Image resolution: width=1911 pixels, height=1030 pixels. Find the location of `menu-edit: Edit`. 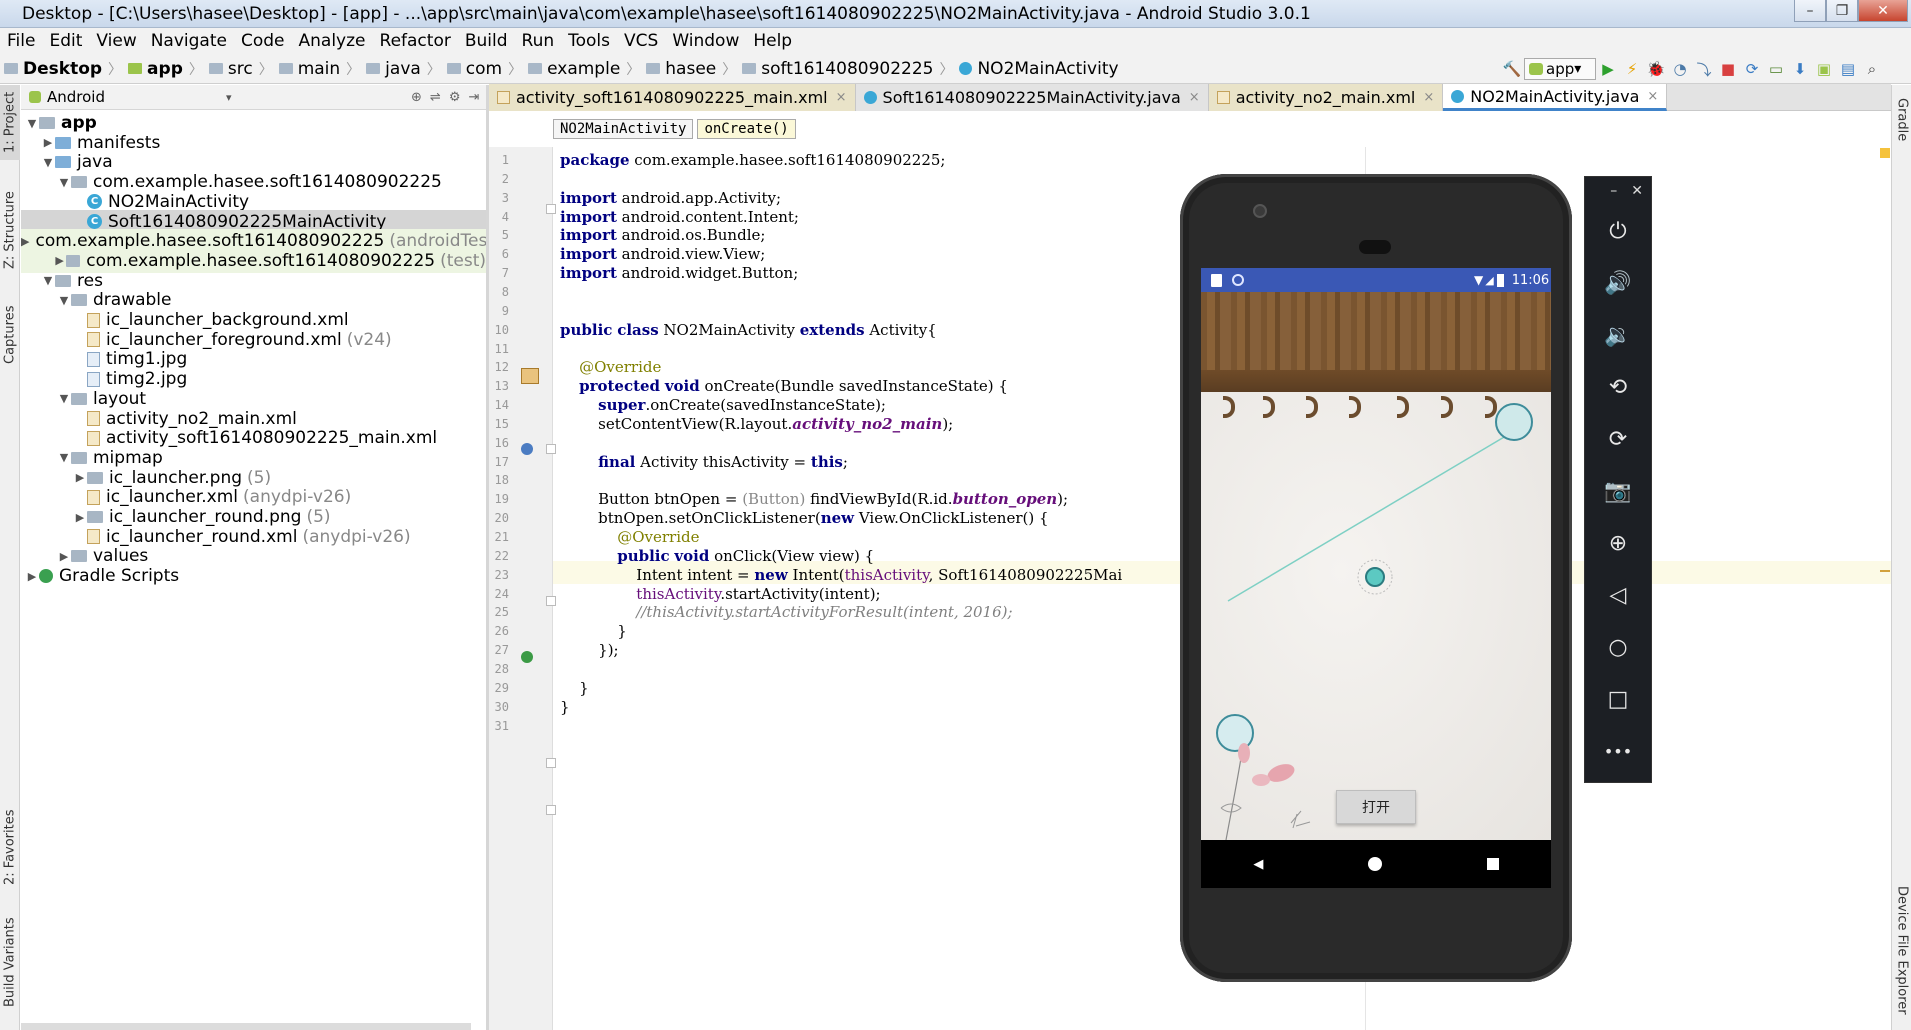

menu-edit: Edit is located at coordinates (65, 41).